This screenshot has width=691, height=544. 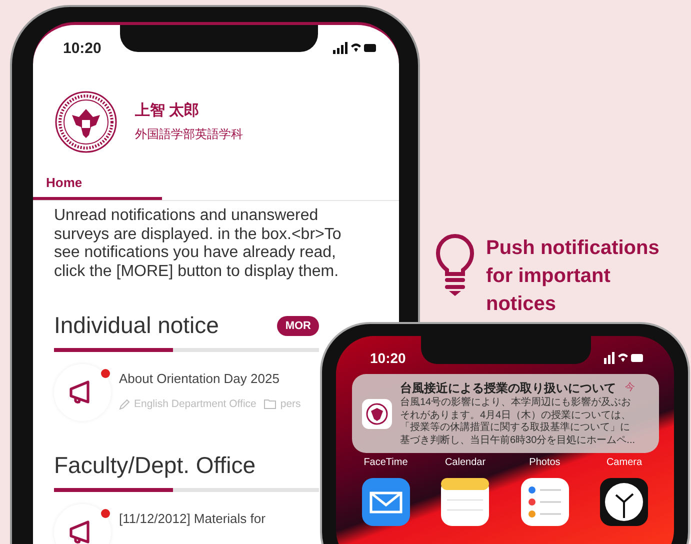 I want to click on user-department: 外国語学部英語学科, so click(x=189, y=134).